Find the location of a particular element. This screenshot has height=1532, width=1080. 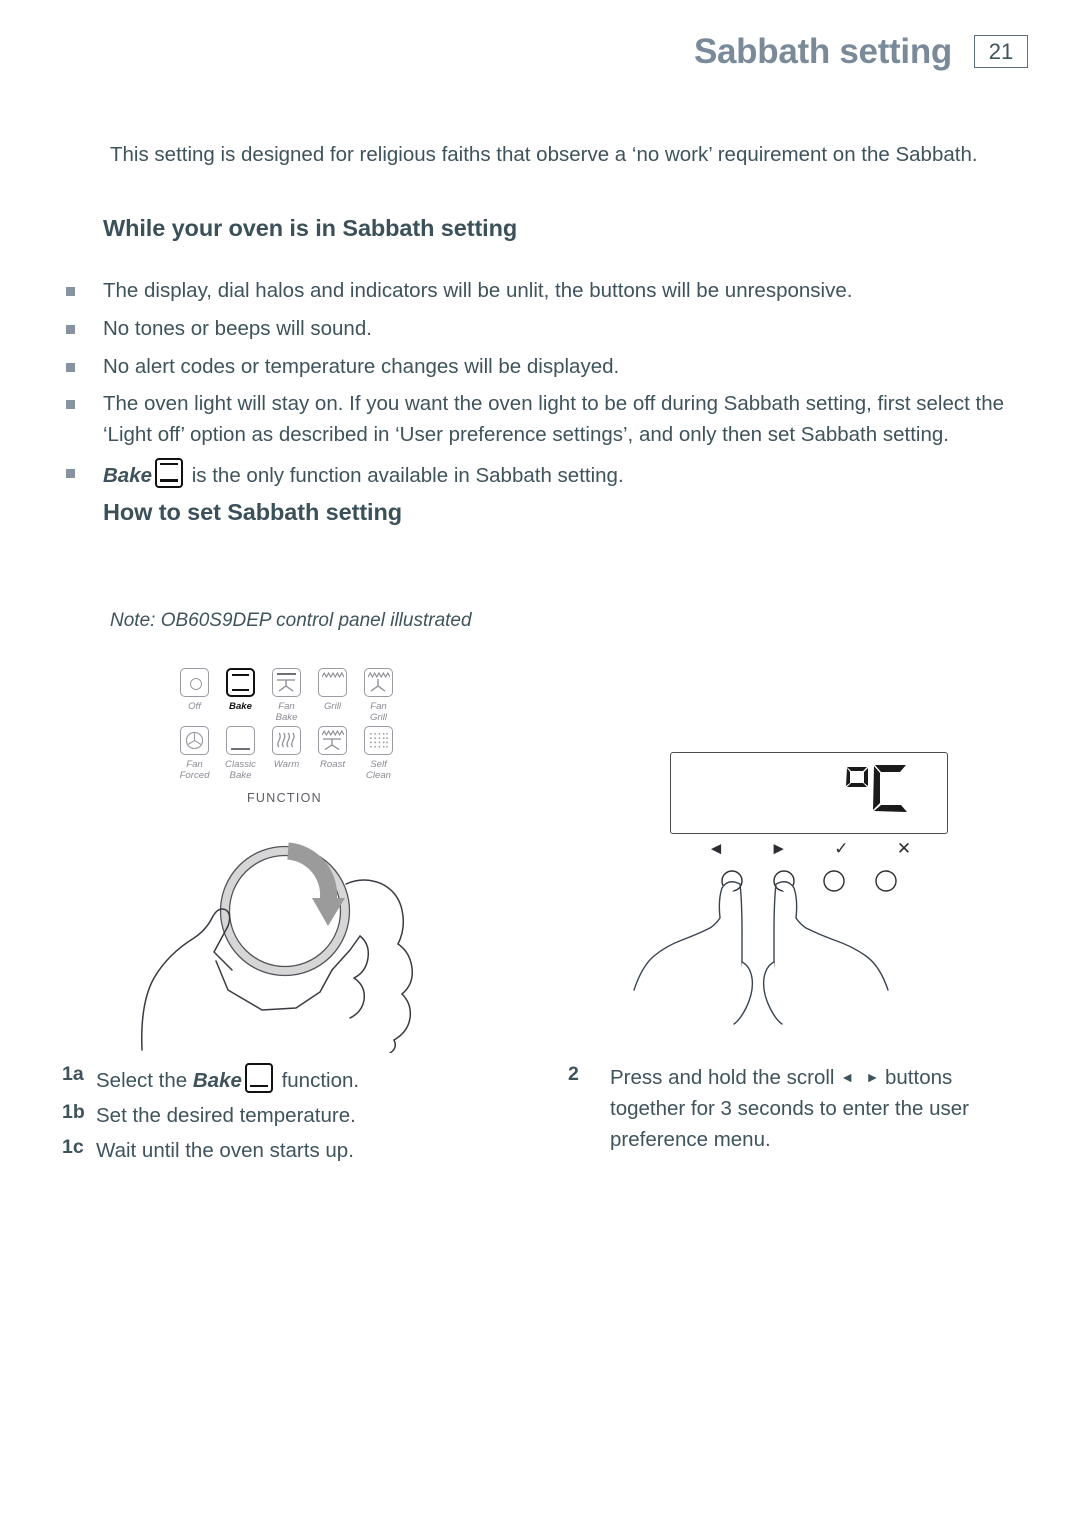

function-label: Classic Bake is located at coordinates (240, 769).